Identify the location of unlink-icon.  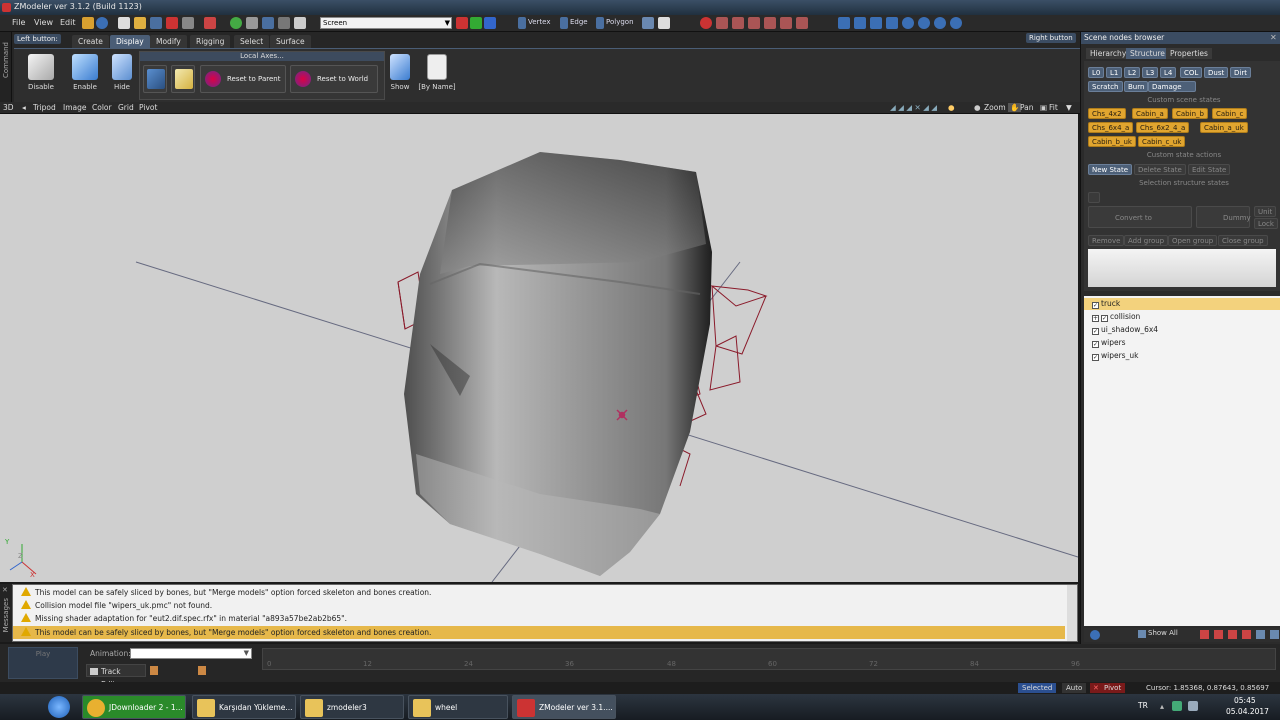
(284, 23).